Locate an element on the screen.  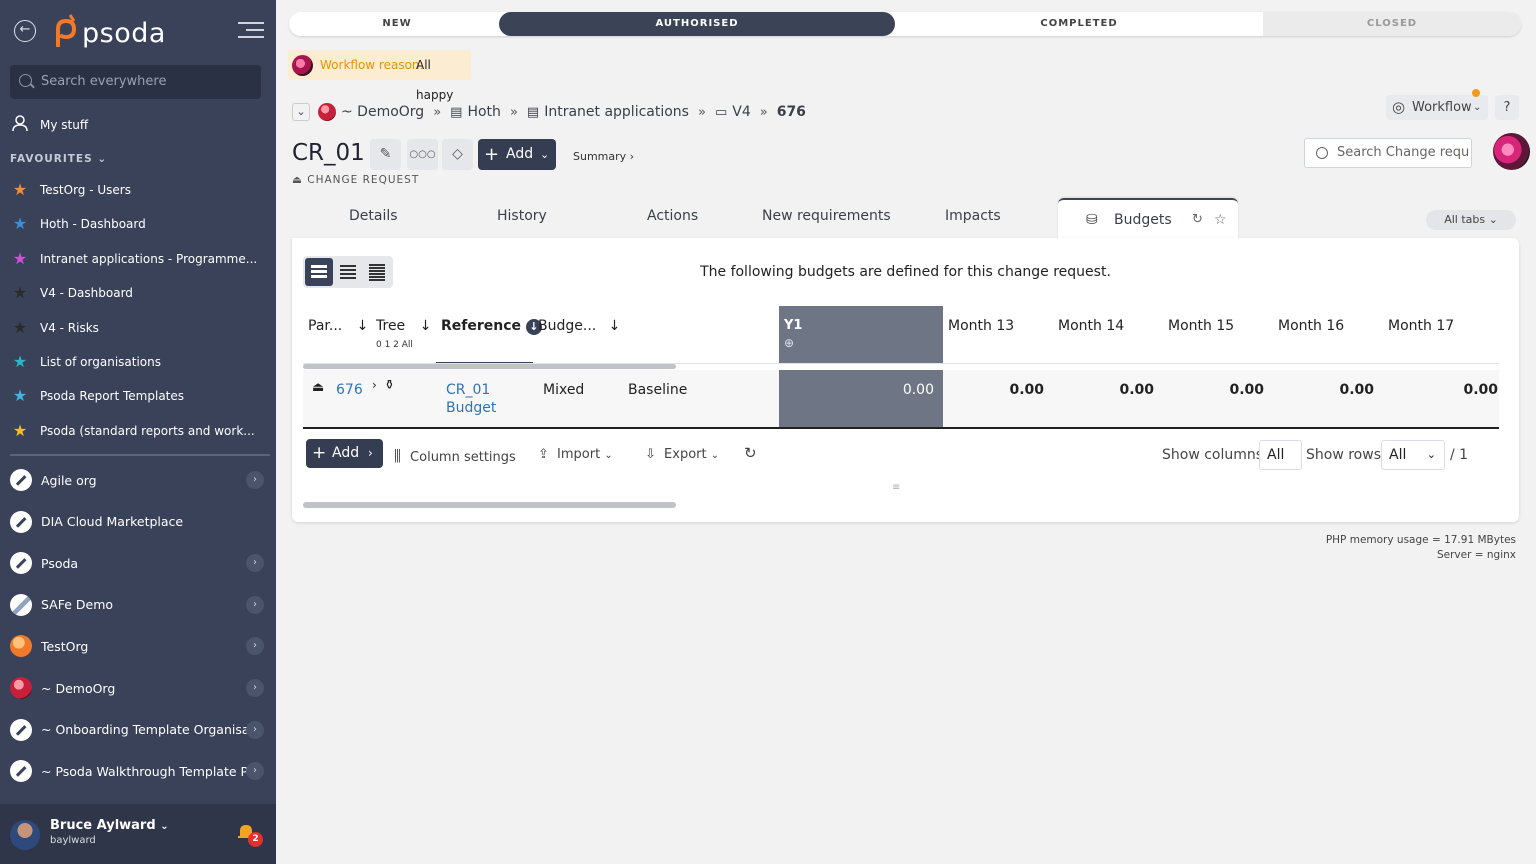
memory-usage: PHP memory usage = 17.91 MBytes is located at coordinates (1420, 540).